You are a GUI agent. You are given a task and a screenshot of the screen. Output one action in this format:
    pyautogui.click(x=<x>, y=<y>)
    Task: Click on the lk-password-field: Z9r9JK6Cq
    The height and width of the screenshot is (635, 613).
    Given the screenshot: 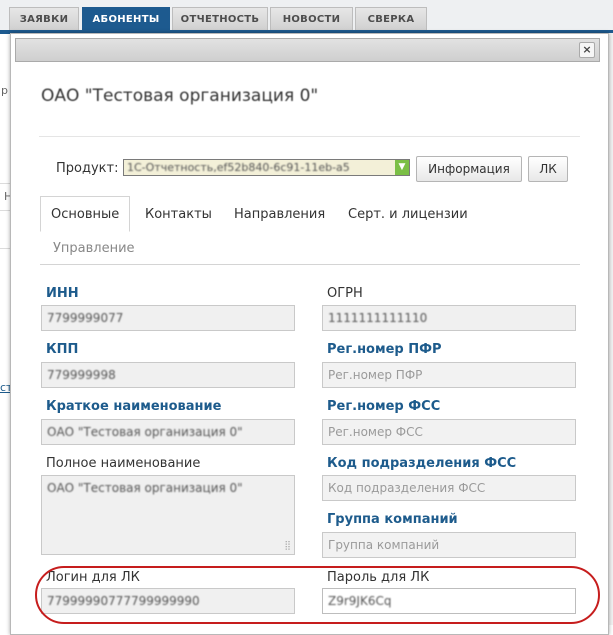 What is the action you would take?
    pyautogui.click(x=449, y=601)
    